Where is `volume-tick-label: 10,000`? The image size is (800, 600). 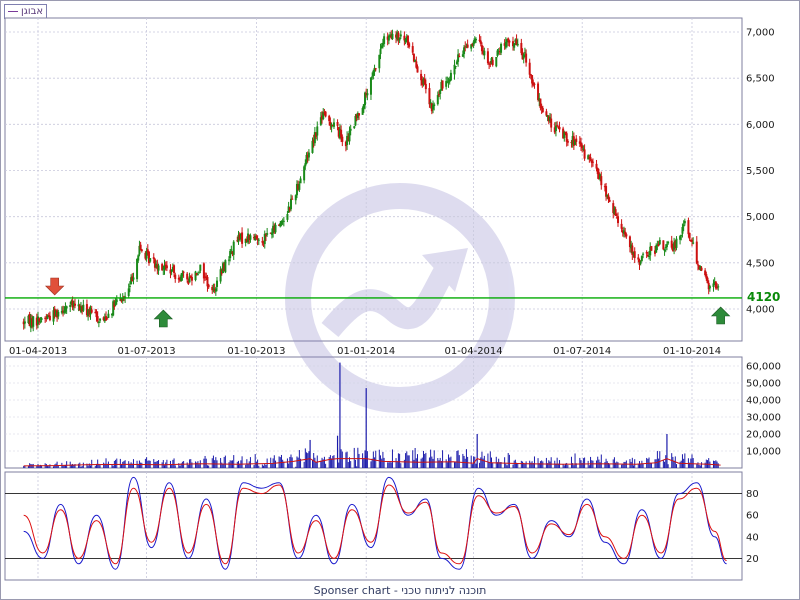 volume-tick-label: 10,000 is located at coordinates (763, 452).